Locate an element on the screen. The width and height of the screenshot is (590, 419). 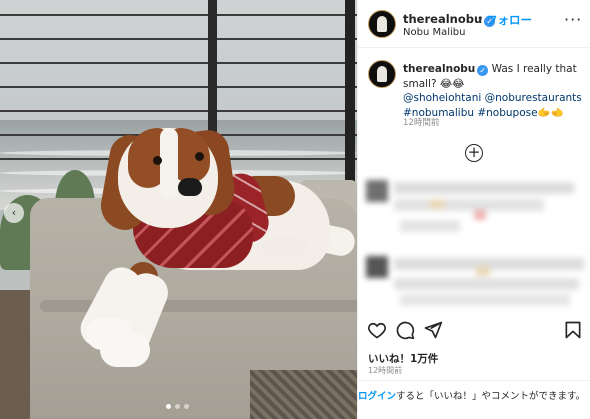
mention-link: @noburestaurants is located at coordinates (533, 98).